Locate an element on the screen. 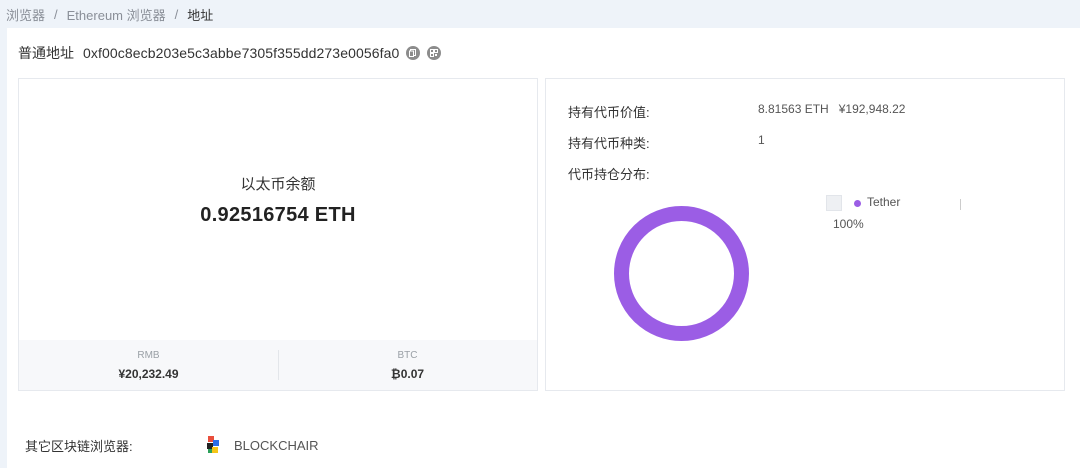 This screenshot has width=1080, height=468. legend-dot-tether is located at coordinates (857, 203).